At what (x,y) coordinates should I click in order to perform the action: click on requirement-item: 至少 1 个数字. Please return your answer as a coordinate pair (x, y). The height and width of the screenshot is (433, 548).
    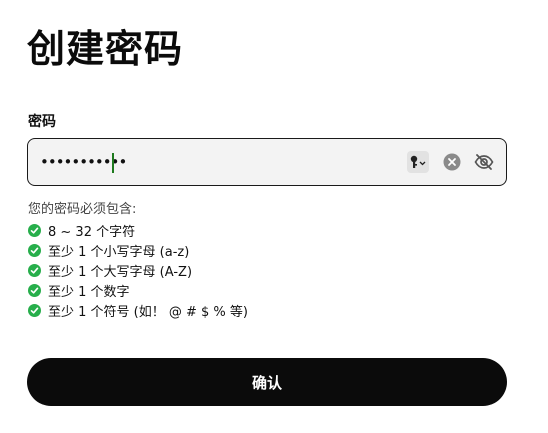
    Looking at the image, I should click on (138, 290).